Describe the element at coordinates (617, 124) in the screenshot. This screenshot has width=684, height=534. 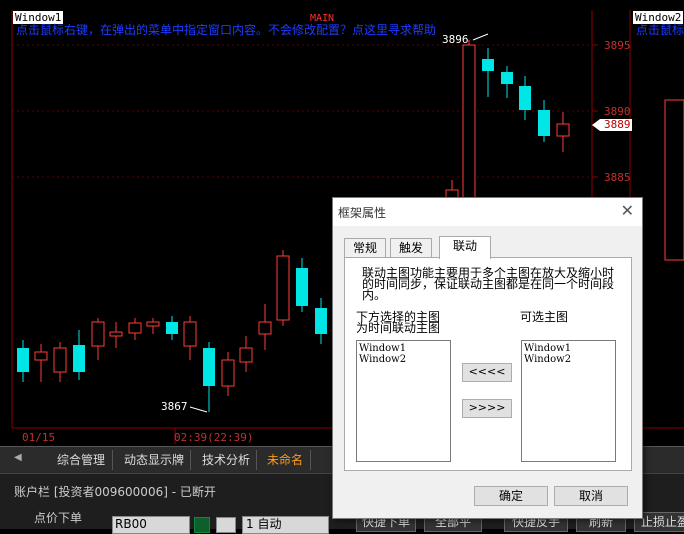
I see `current-price-label: 3889` at that location.